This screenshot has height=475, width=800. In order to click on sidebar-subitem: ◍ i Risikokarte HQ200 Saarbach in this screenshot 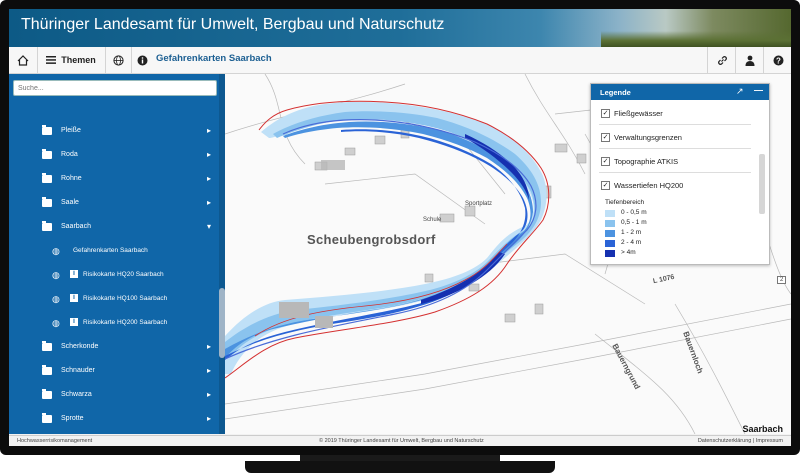, I will do `click(114, 323)`.